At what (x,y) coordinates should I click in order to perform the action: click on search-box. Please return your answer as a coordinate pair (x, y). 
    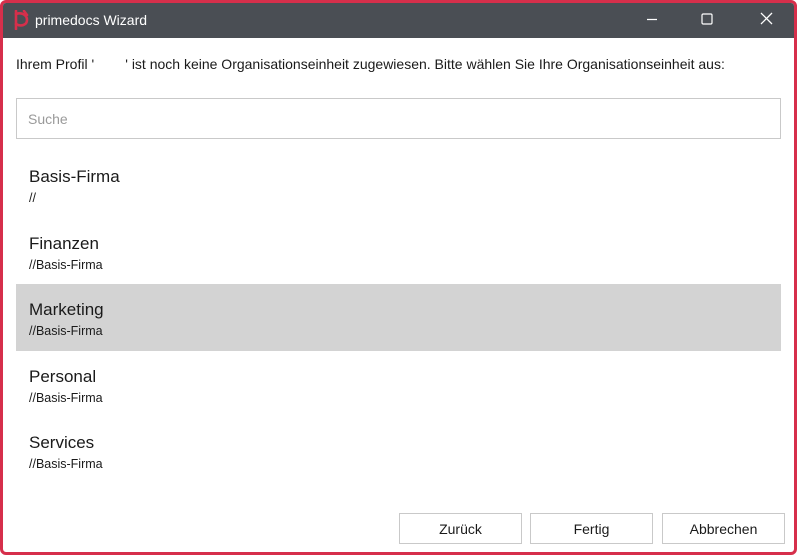
    Looking at the image, I should click on (398, 118).